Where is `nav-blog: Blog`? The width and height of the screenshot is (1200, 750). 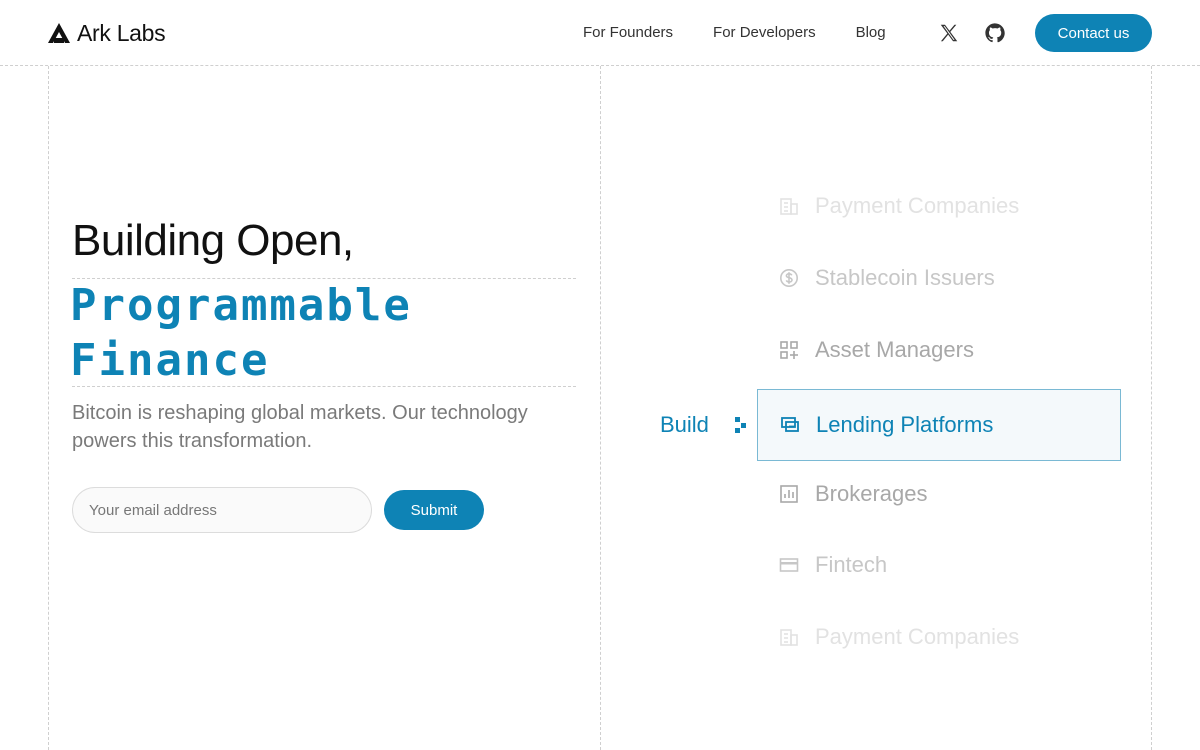 nav-blog: Blog is located at coordinates (871, 32).